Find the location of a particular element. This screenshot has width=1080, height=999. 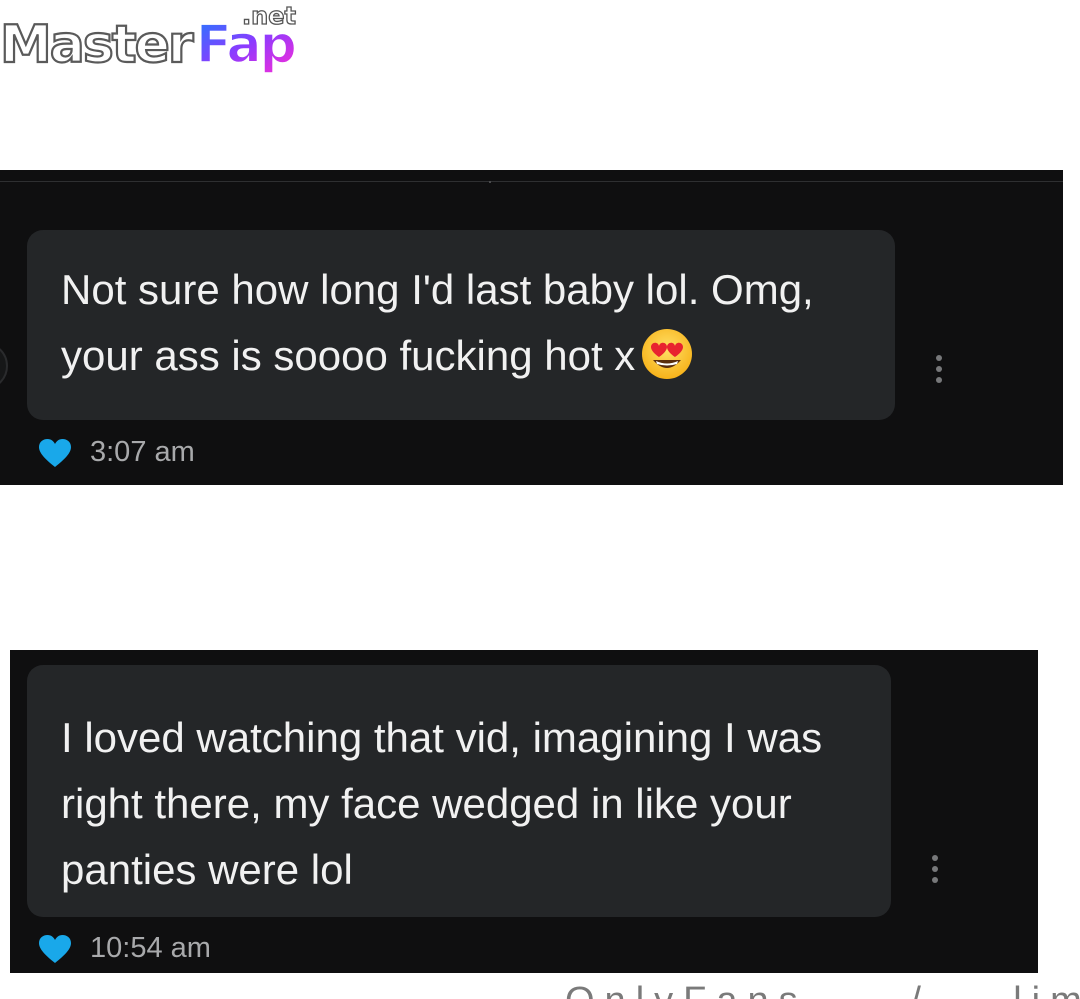

svg-text: Master is located at coordinates (97, 45).